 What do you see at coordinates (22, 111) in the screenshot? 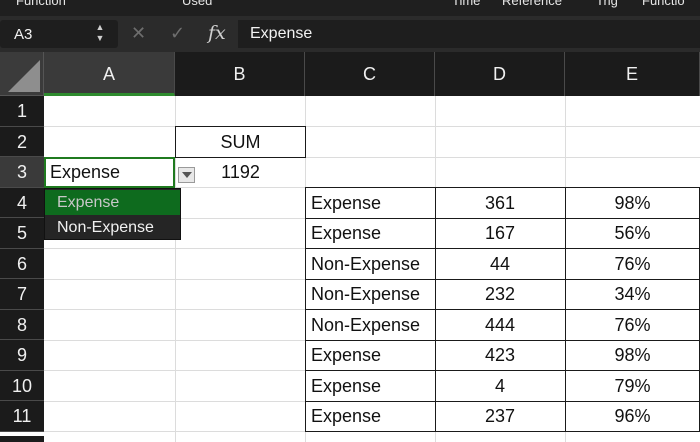
I see `row-header-1: 1` at bounding box center [22, 111].